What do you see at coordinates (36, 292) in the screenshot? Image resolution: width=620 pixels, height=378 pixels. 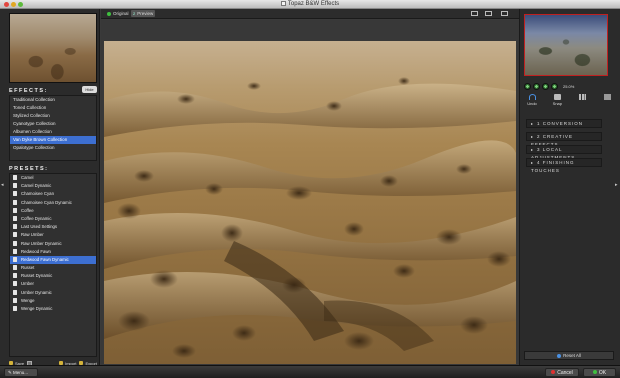 I see `preset-label: Umber Dynamic` at bounding box center [36, 292].